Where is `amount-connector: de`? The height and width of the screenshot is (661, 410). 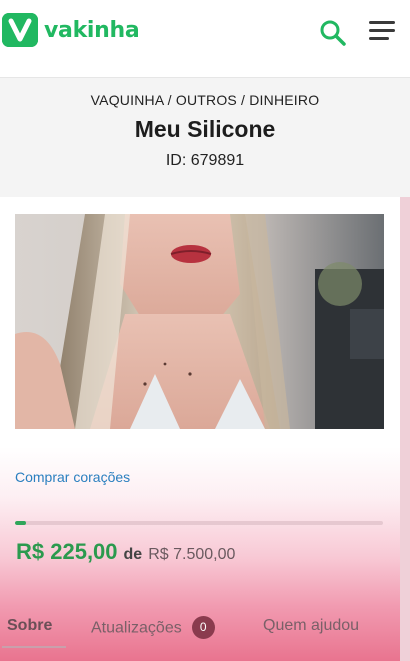
amount-connector: de is located at coordinates (133, 554).